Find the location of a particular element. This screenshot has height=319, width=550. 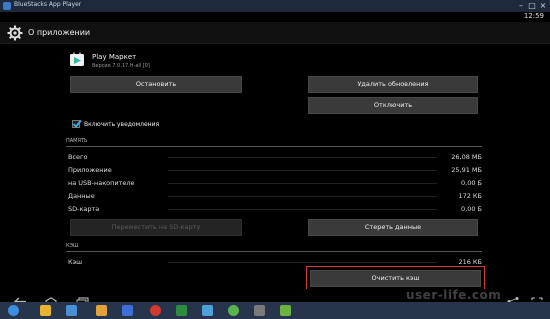

bluestacks-taskbar-icon is located at coordinates (285, 310).